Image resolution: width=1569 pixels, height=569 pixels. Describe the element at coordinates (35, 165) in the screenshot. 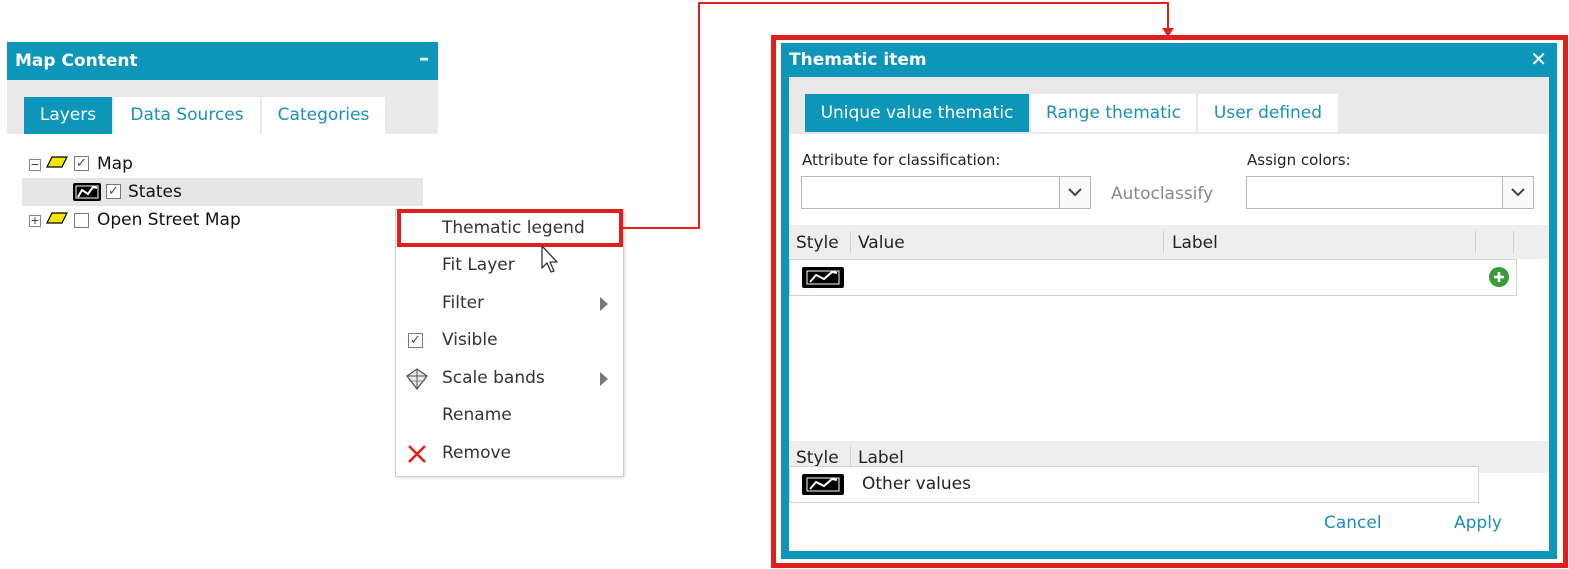

I see `collapse-toggle: −` at that location.